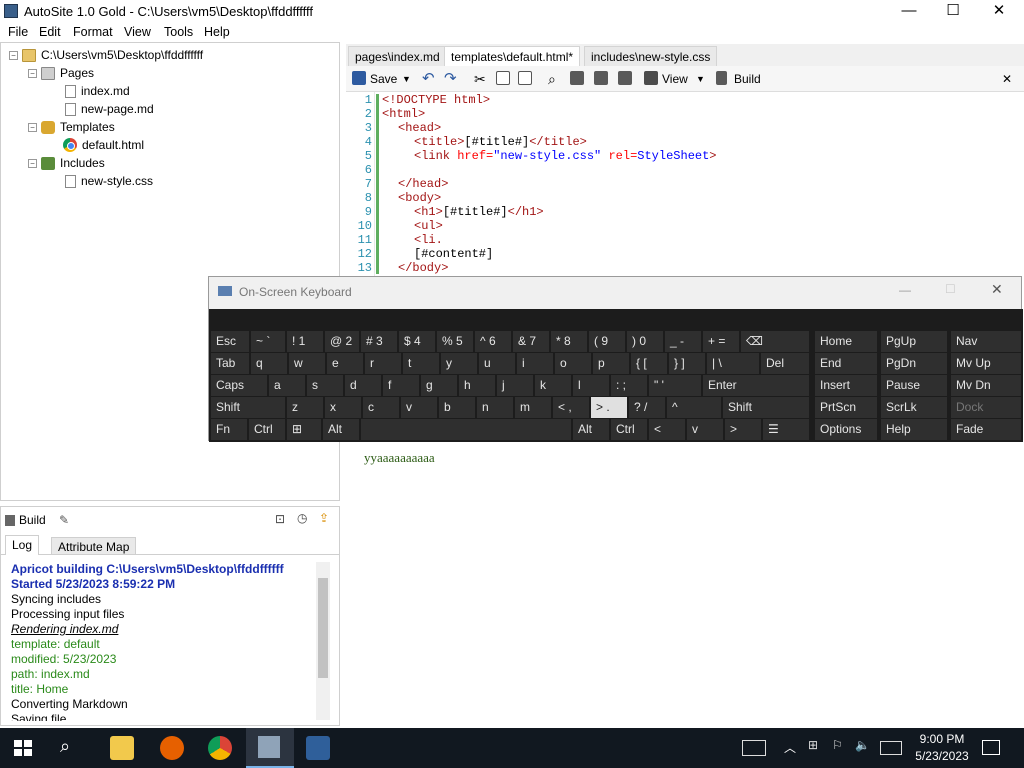 The width and height of the screenshot is (1024, 768). I want to click on osk-key: b, so click(457, 407).